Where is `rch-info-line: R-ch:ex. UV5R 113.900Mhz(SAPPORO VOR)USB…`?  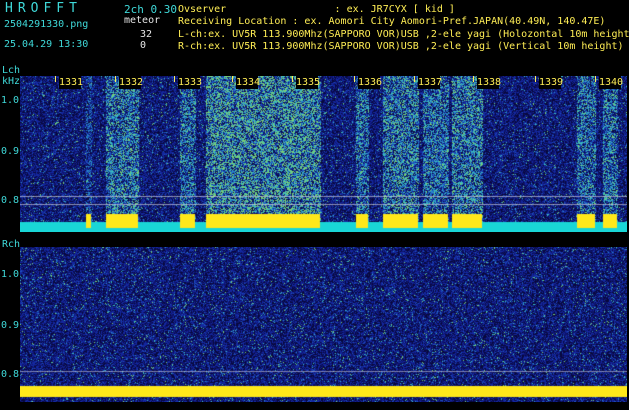 rch-info-line: R-ch:ex. UV5R 113.900Mhz(SAPPORO VOR)USB… is located at coordinates (401, 46).